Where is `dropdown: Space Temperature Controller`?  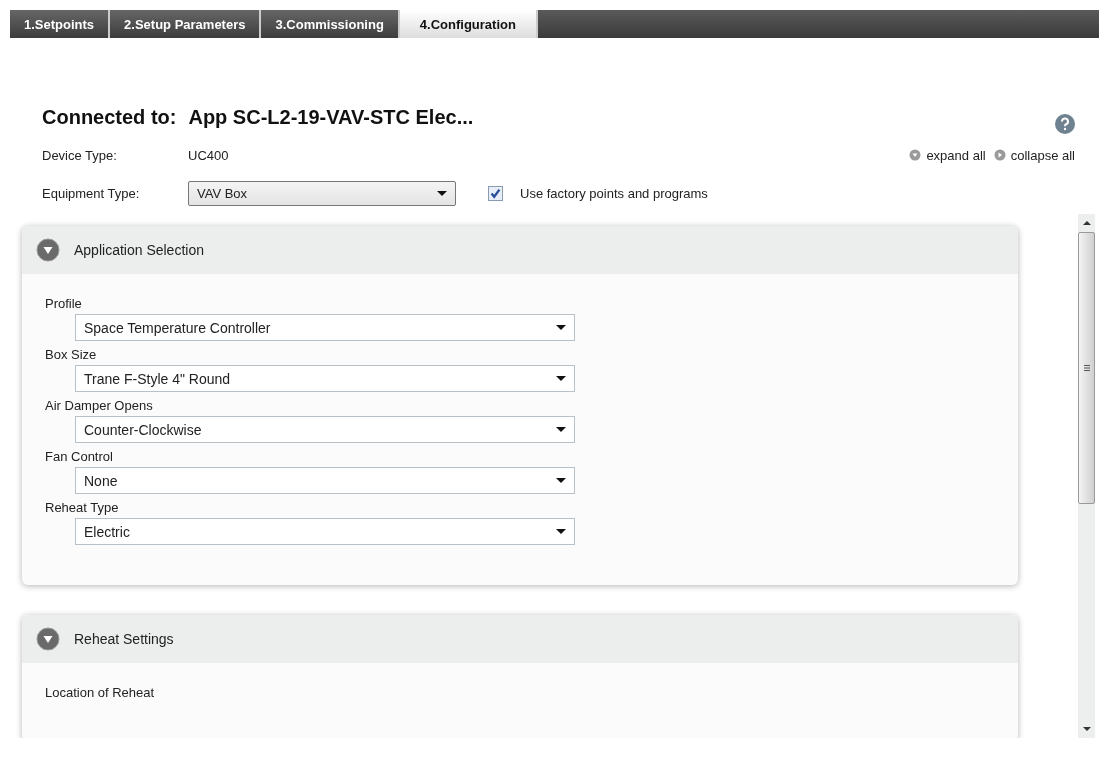
dropdown: Space Temperature Controller is located at coordinates (325, 327).